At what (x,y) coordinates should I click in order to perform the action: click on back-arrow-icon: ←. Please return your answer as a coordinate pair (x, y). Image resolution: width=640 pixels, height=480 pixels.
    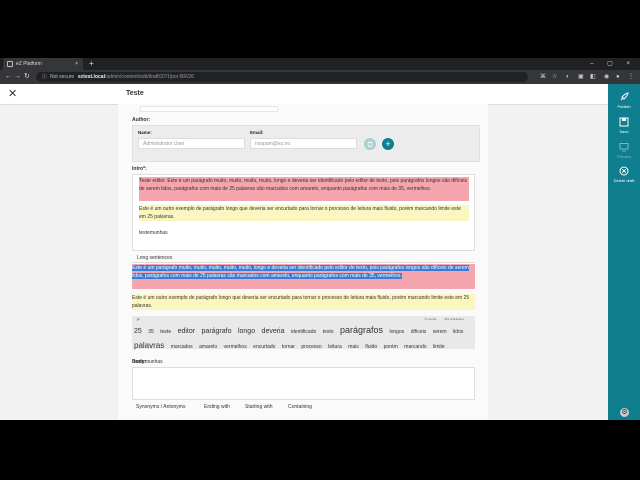
    Looking at the image, I should click on (8, 77).